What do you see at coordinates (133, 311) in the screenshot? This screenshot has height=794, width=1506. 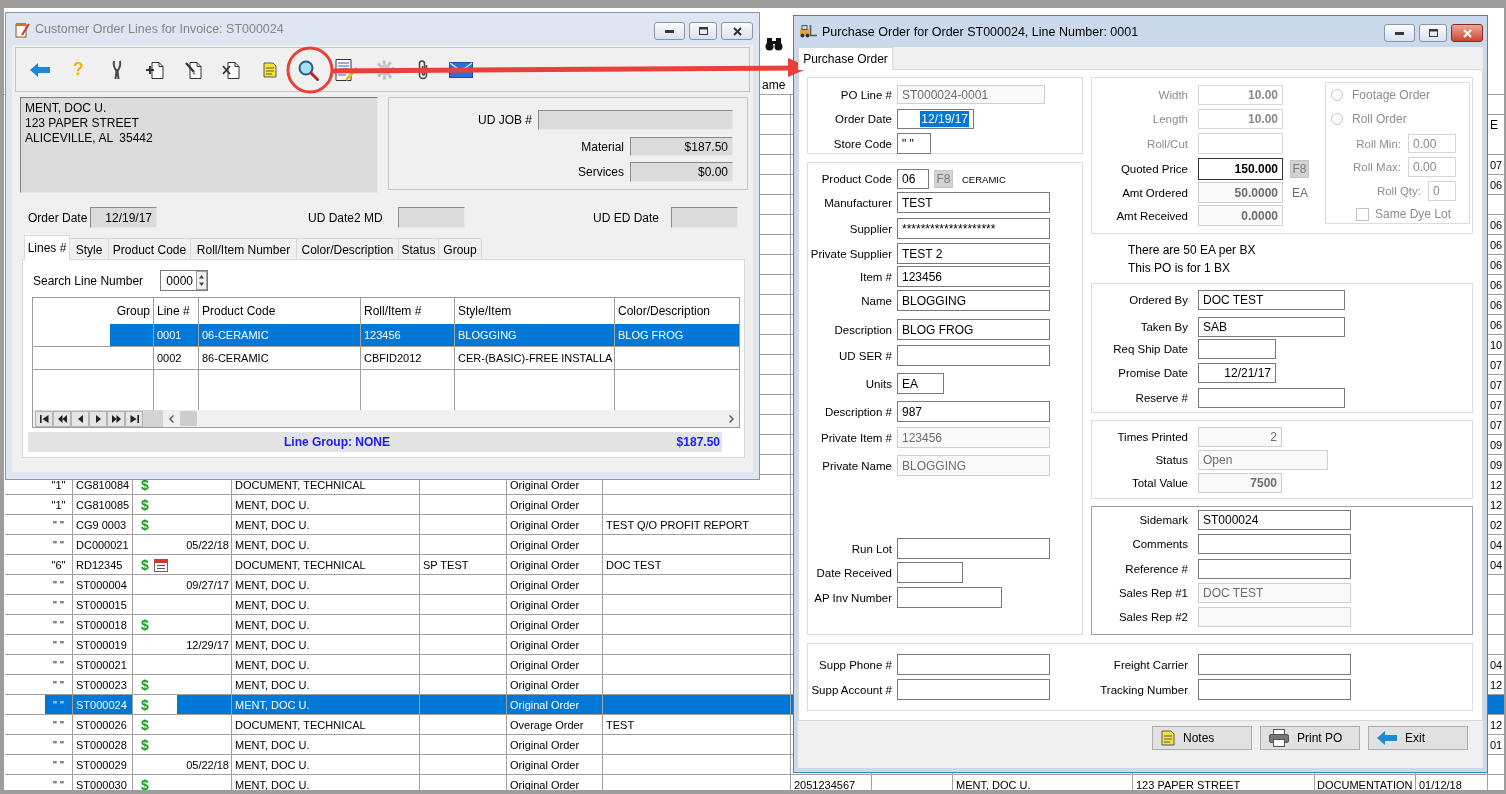 I see `column-header: Group` at bounding box center [133, 311].